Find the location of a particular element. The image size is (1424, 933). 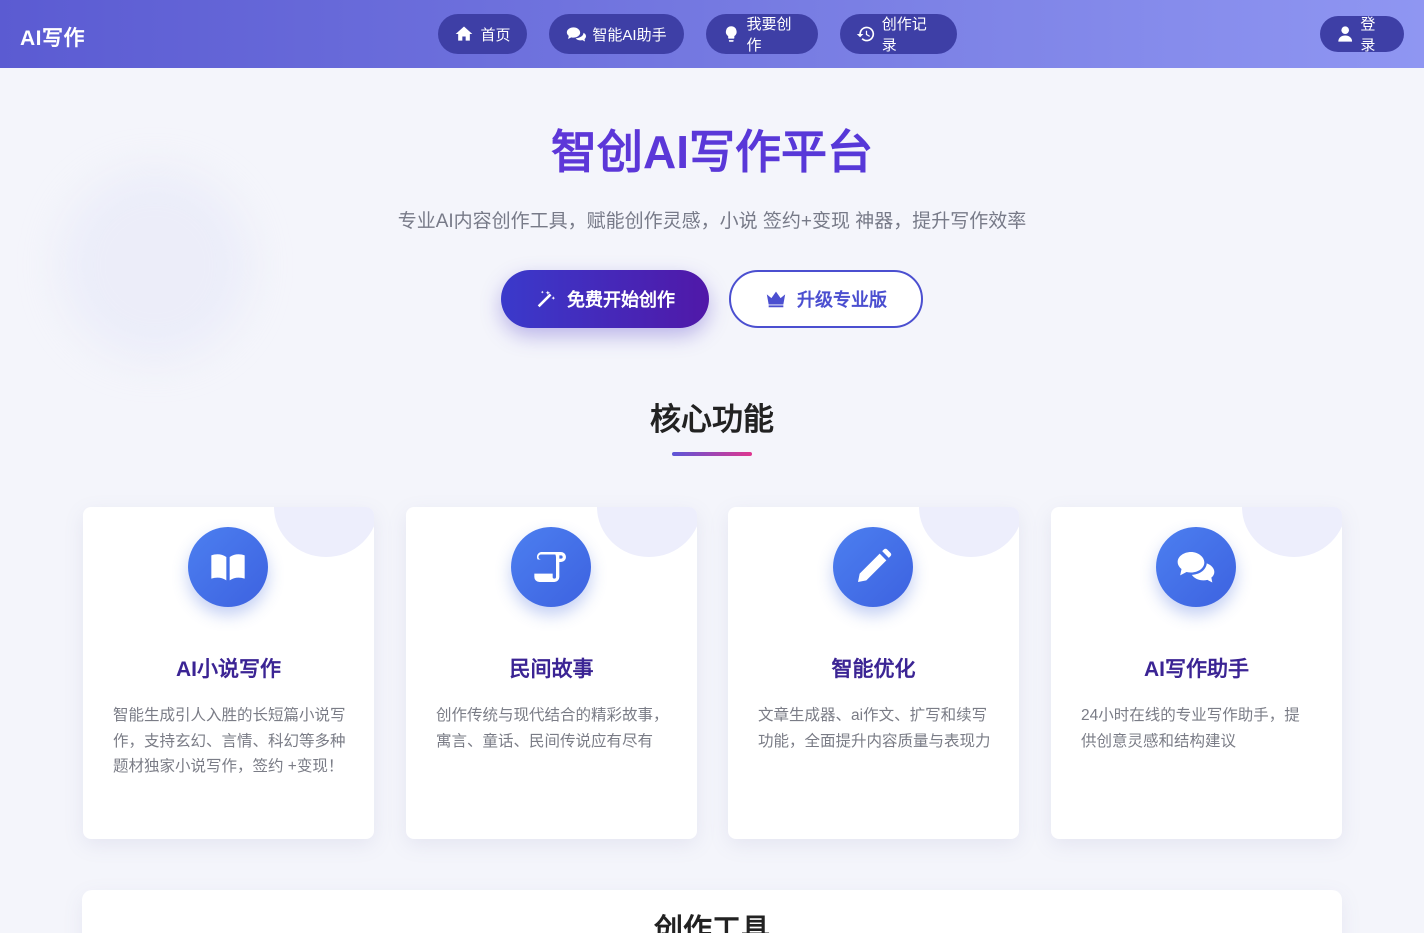

upgrade-pro-button: 升级专业版 is located at coordinates (826, 299).